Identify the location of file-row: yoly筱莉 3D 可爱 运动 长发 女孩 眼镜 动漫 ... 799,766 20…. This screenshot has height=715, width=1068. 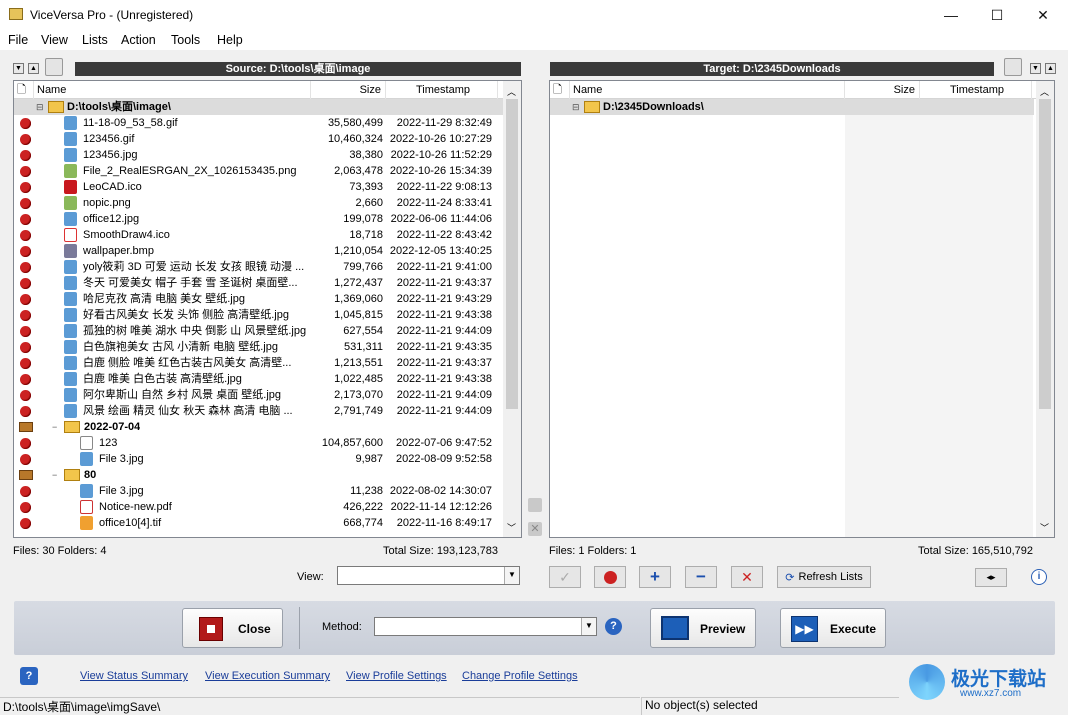
(258, 267).